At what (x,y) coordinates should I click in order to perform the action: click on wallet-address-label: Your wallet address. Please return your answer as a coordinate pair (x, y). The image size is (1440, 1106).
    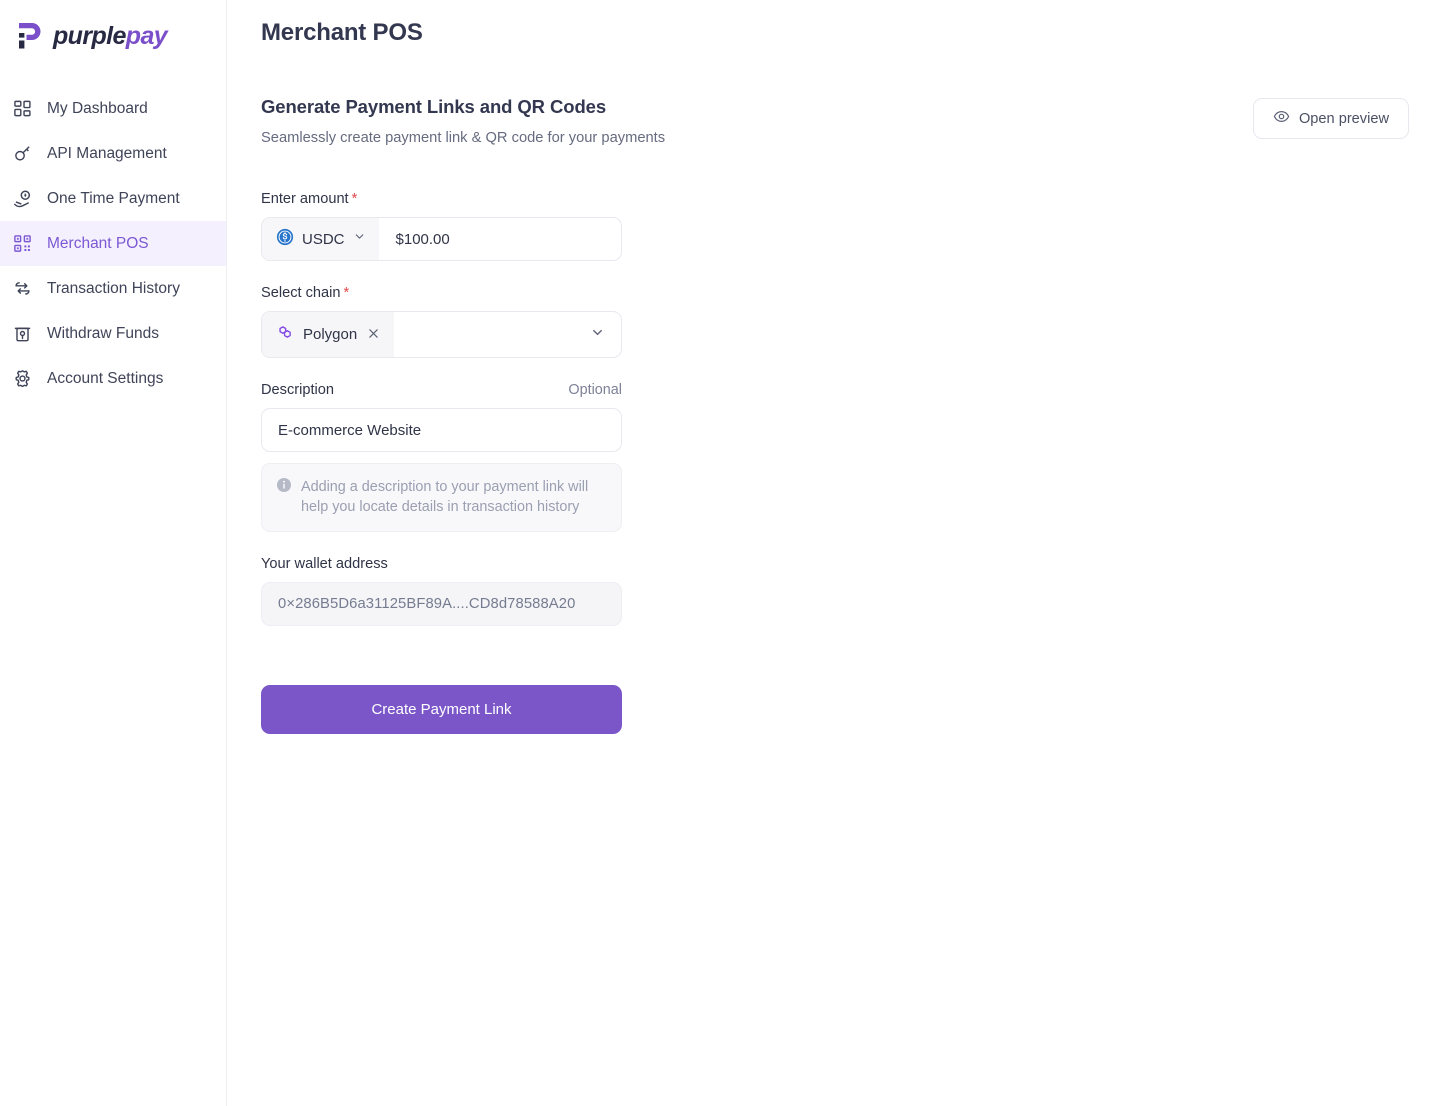
    Looking at the image, I should click on (324, 564).